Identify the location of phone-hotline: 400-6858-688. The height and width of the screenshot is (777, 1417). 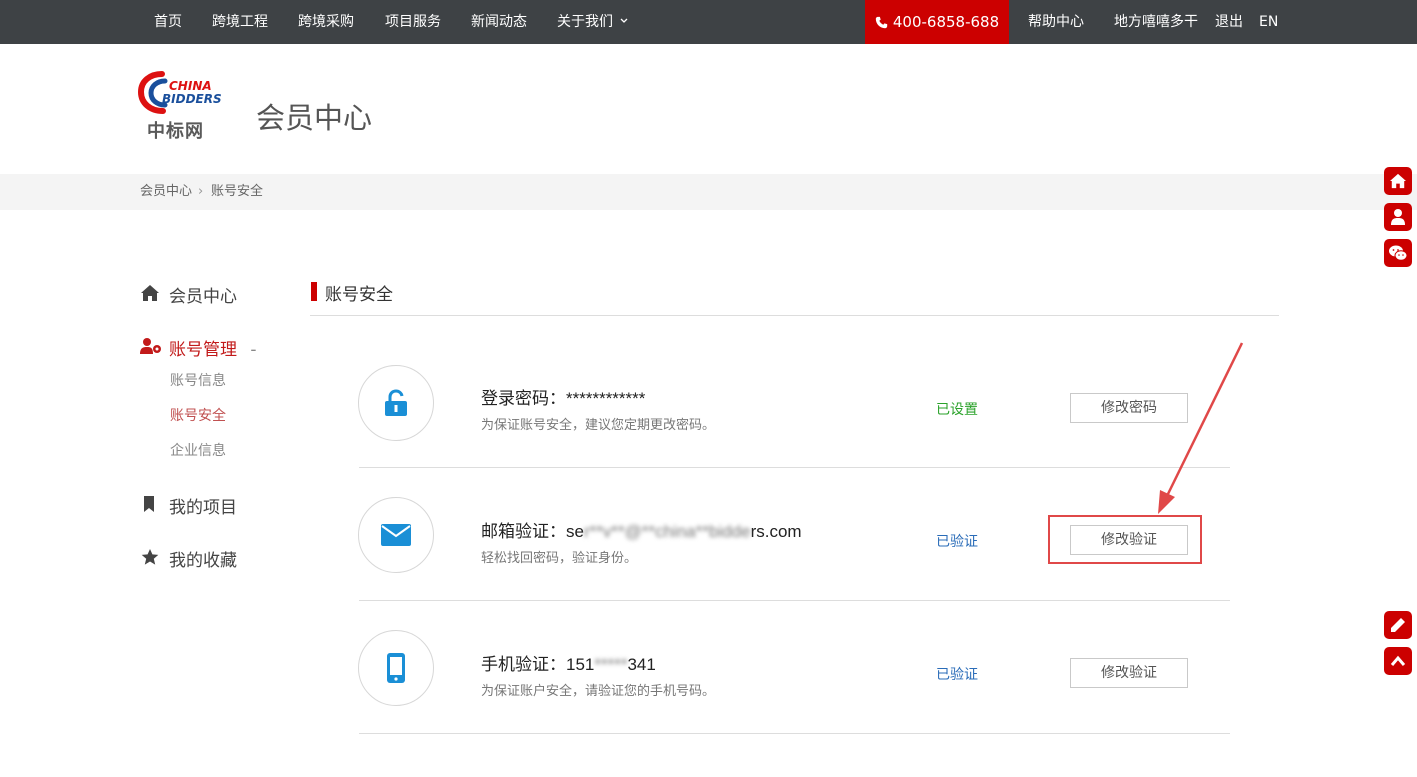
(937, 22).